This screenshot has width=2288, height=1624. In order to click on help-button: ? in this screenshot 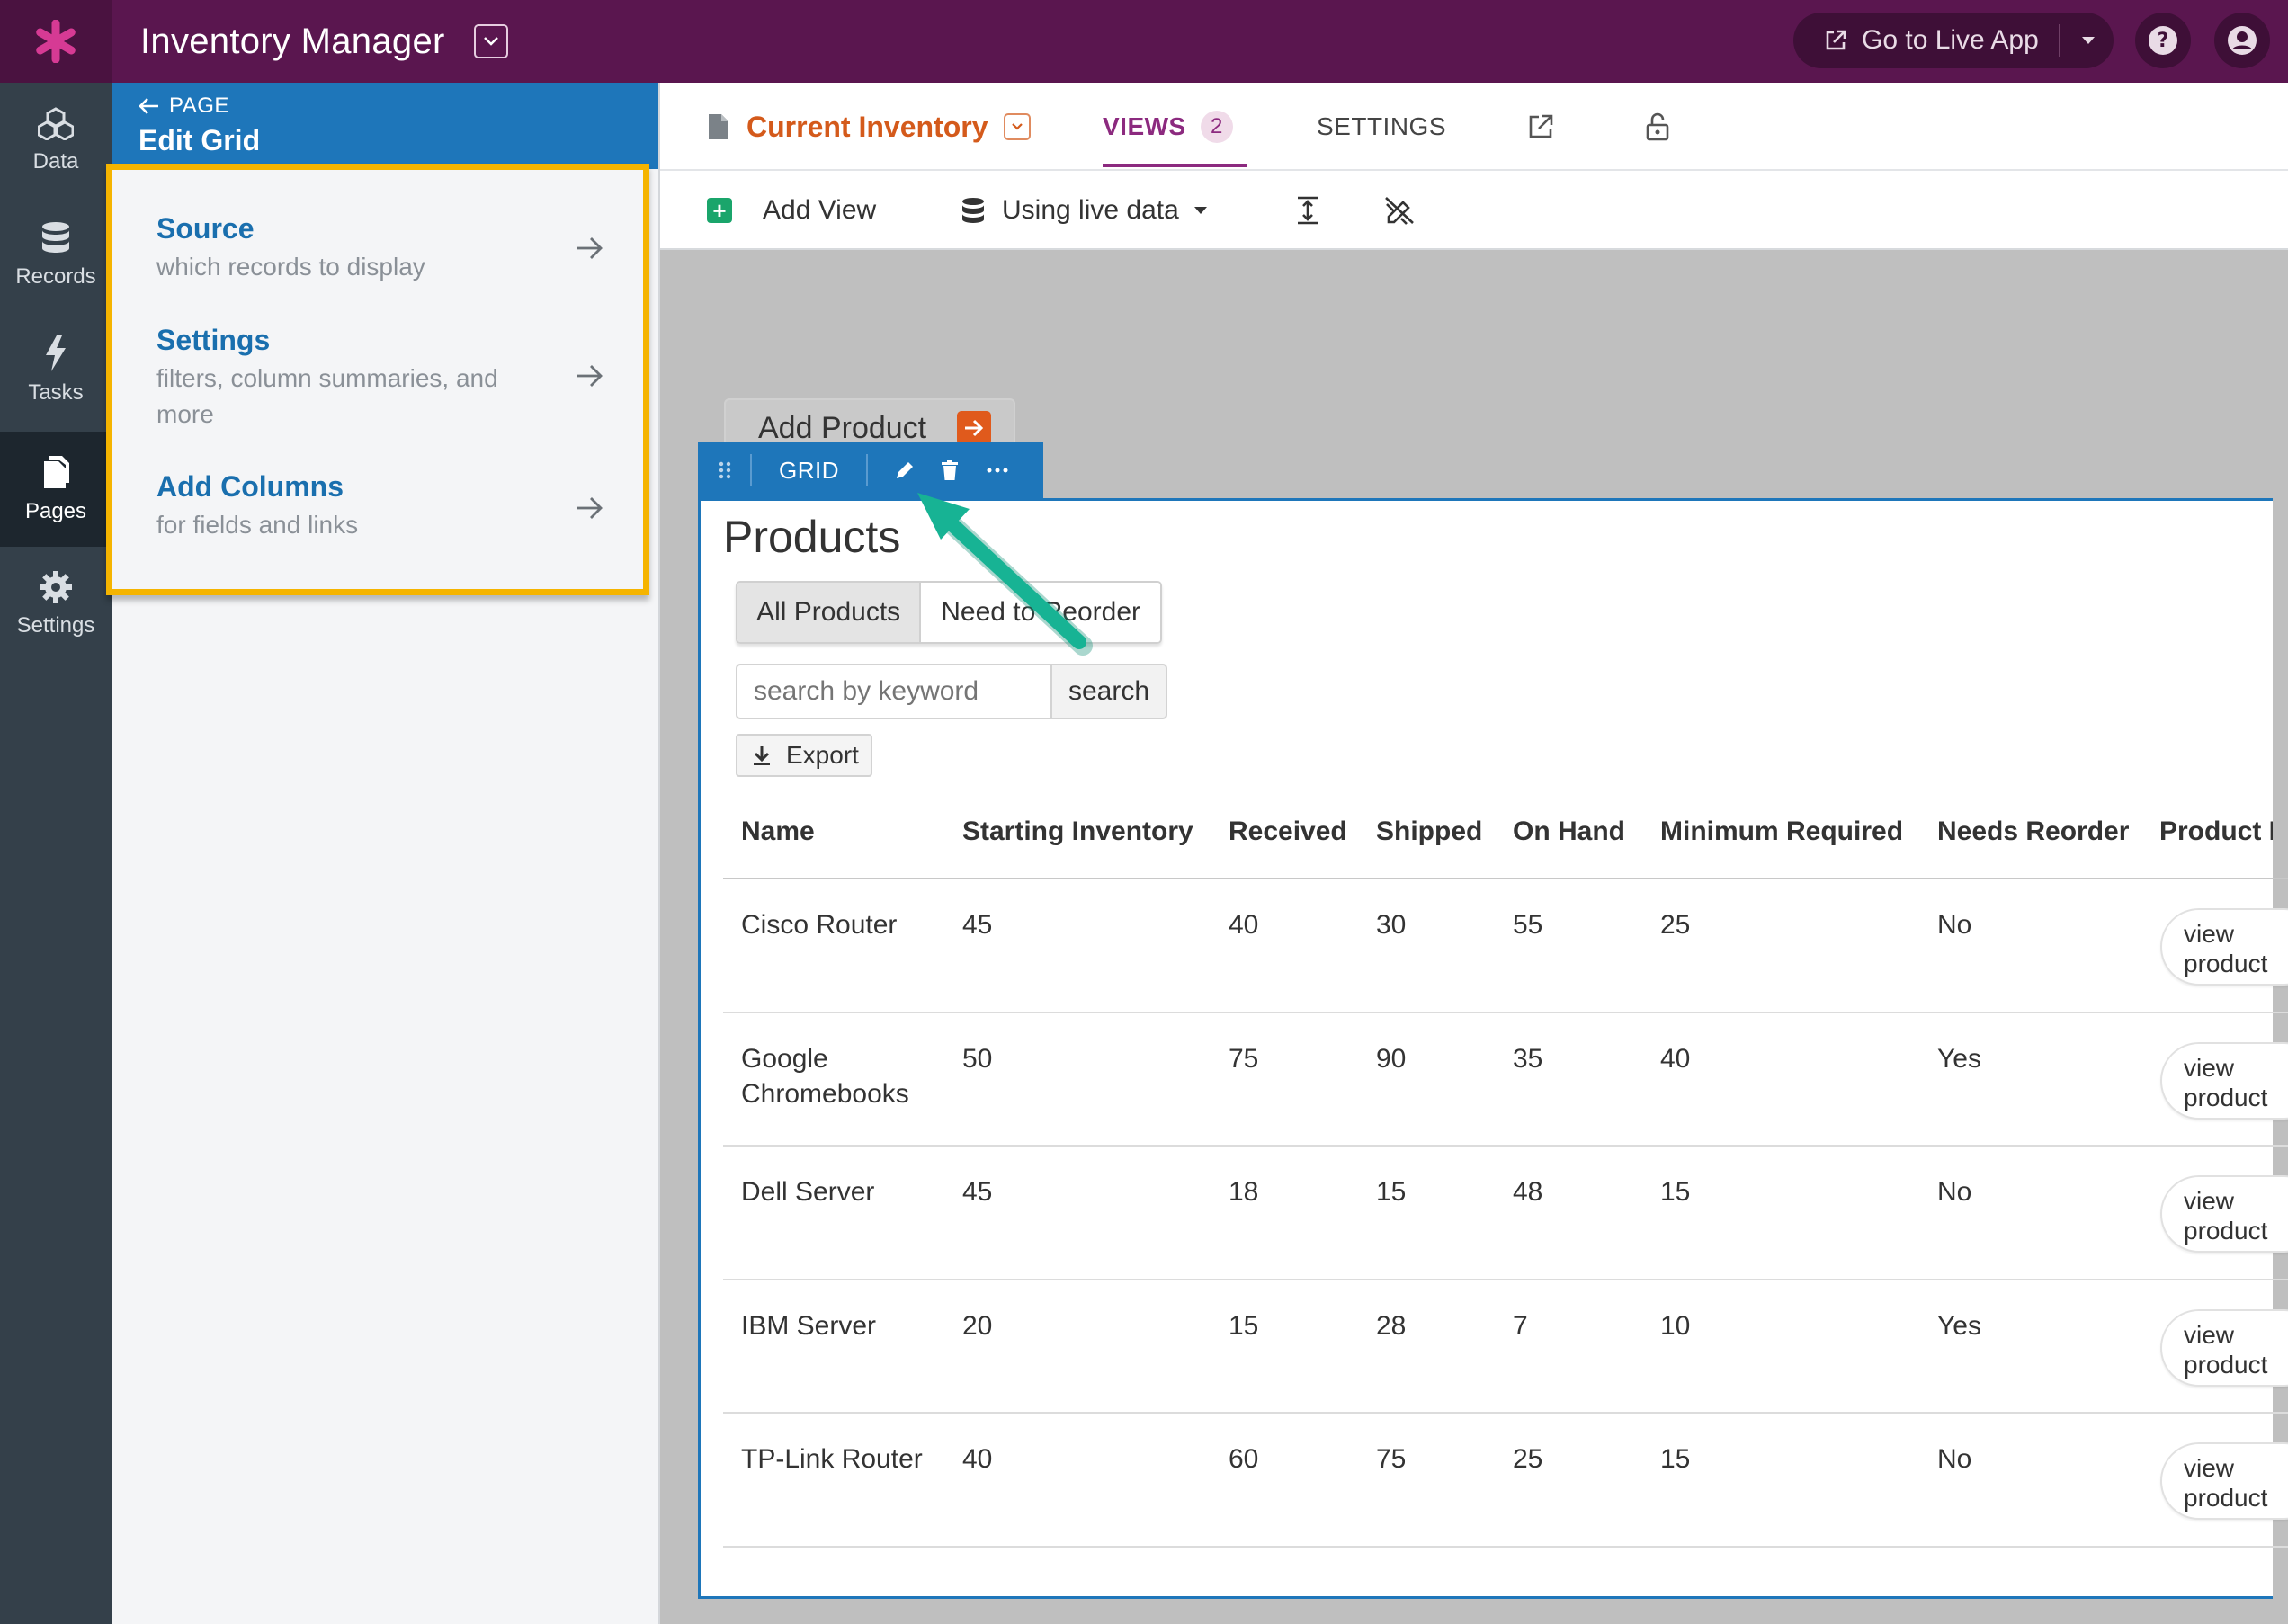, I will do `click(2163, 40)`.